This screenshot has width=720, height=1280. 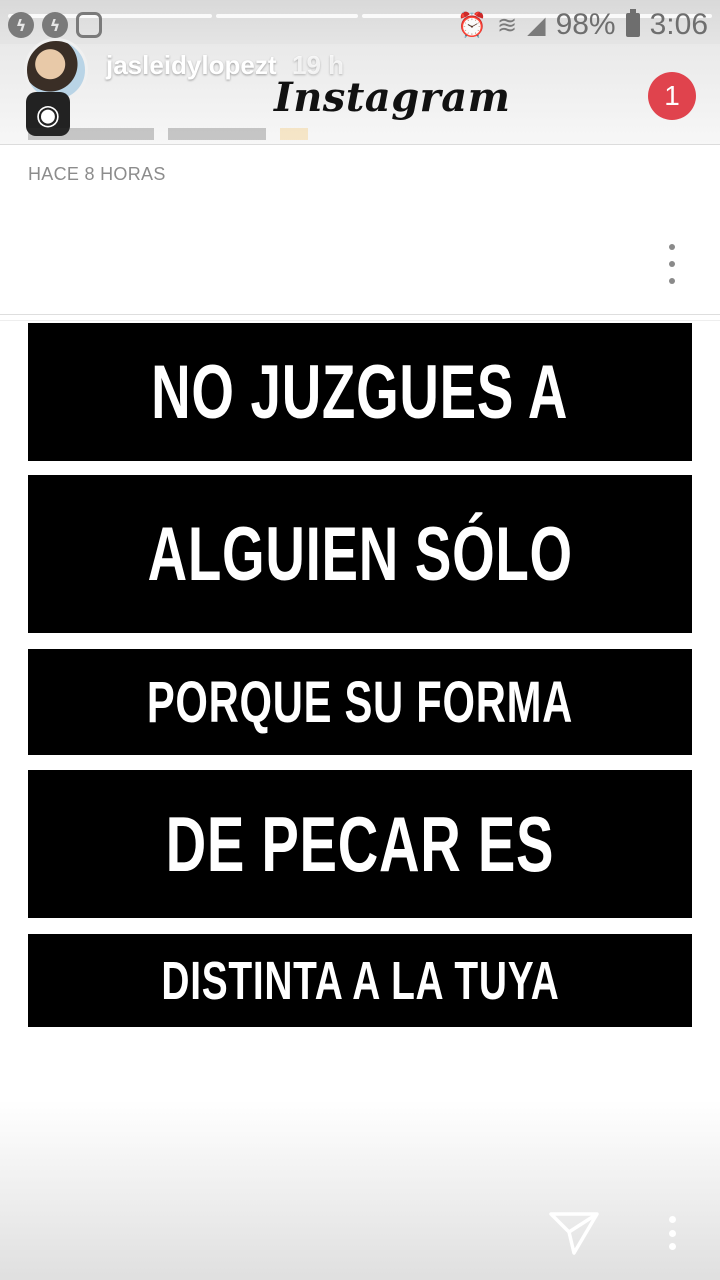 I want to click on bottom-overlay, so click(x=360, y=1190).